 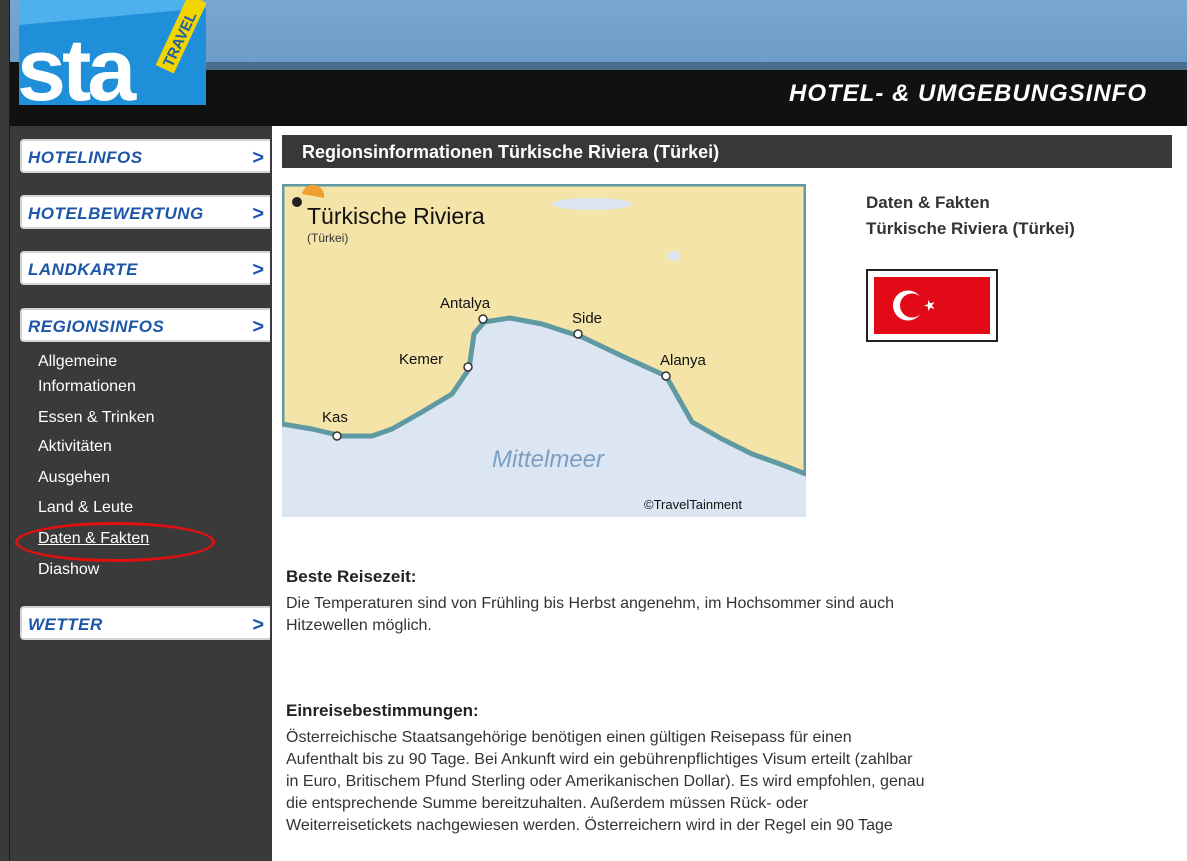 What do you see at coordinates (548, 459) in the screenshot?
I see `map-sea-label: Mittelmeer` at bounding box center [548, 459].